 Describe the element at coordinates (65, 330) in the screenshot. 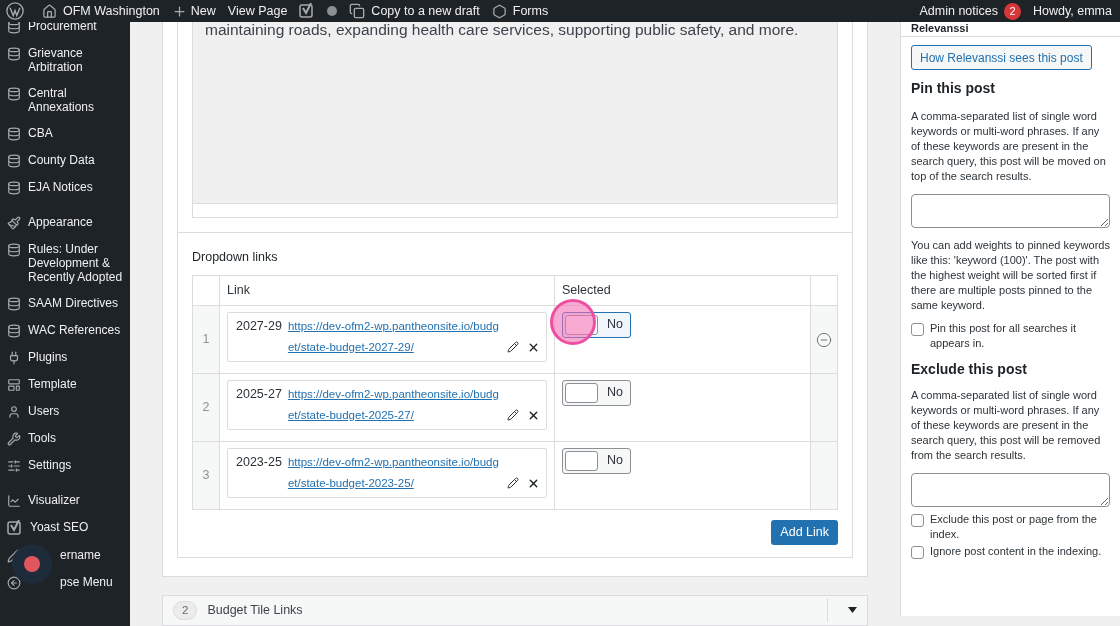

I see `sidebar-item: WAC References` at that location.